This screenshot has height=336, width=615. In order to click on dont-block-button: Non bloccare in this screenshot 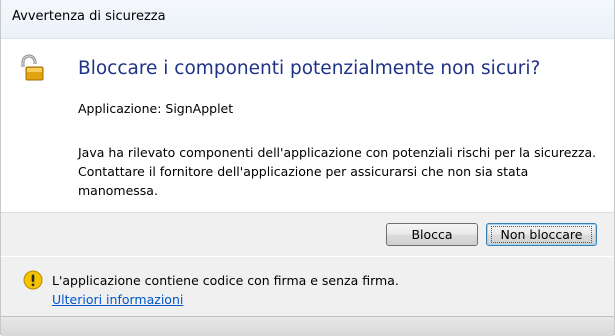, I will do `click(541, 234)`.